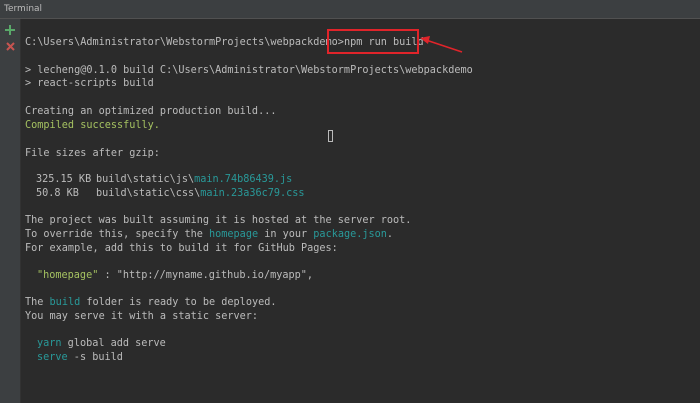 The width and height of the screenshot is (700, 403). Describe the element at coordinates (65, 302) in the screenshot. I see `build-word: build` at that location.